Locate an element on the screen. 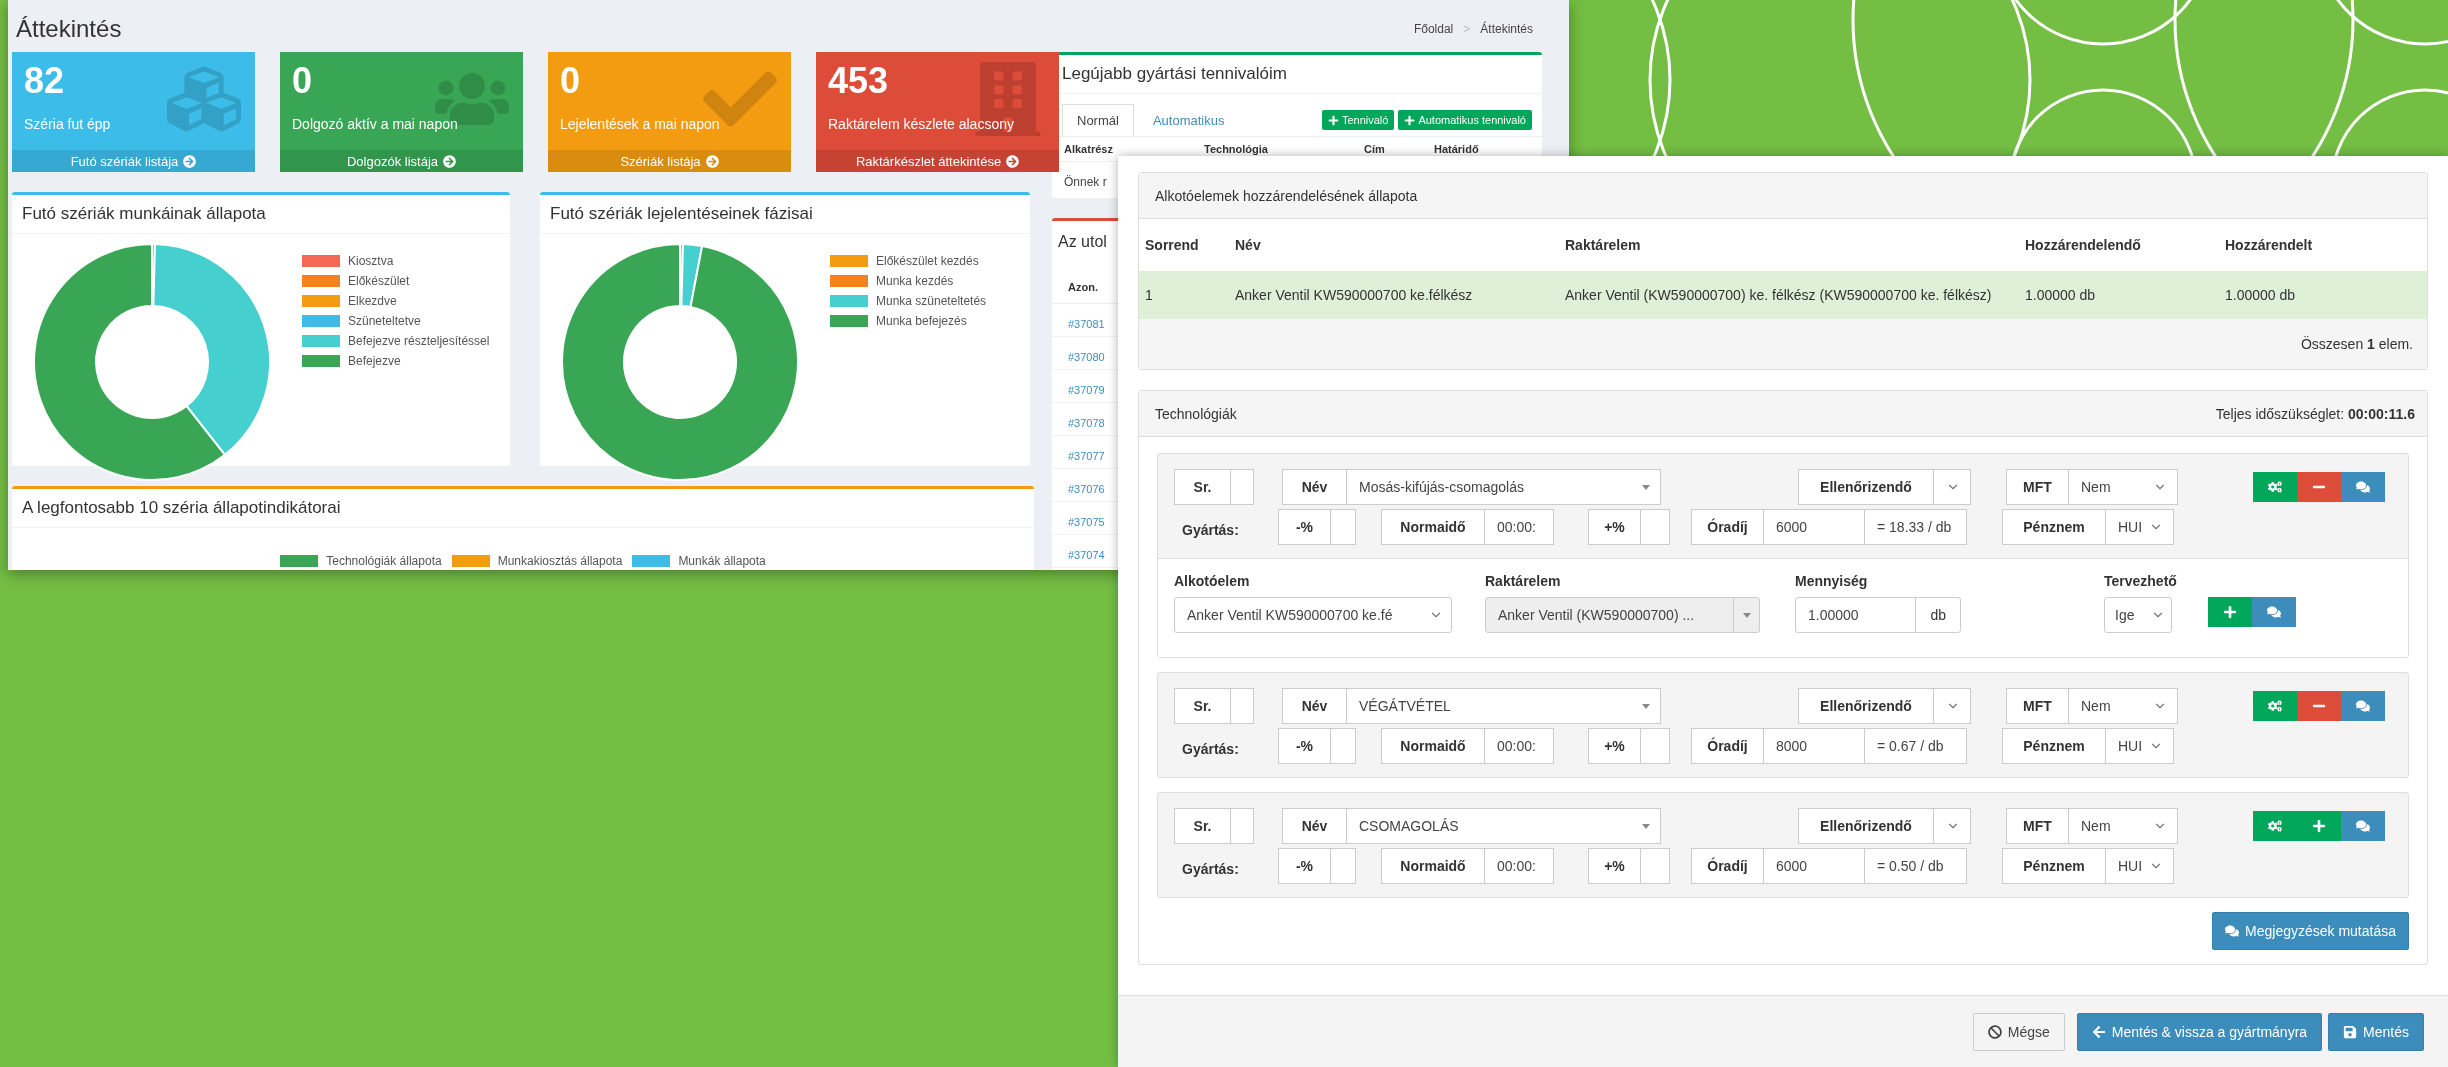 The width and height of the screenshot is (2448, 1067). id-link: #37078 is located at coordinates (1086, 423).